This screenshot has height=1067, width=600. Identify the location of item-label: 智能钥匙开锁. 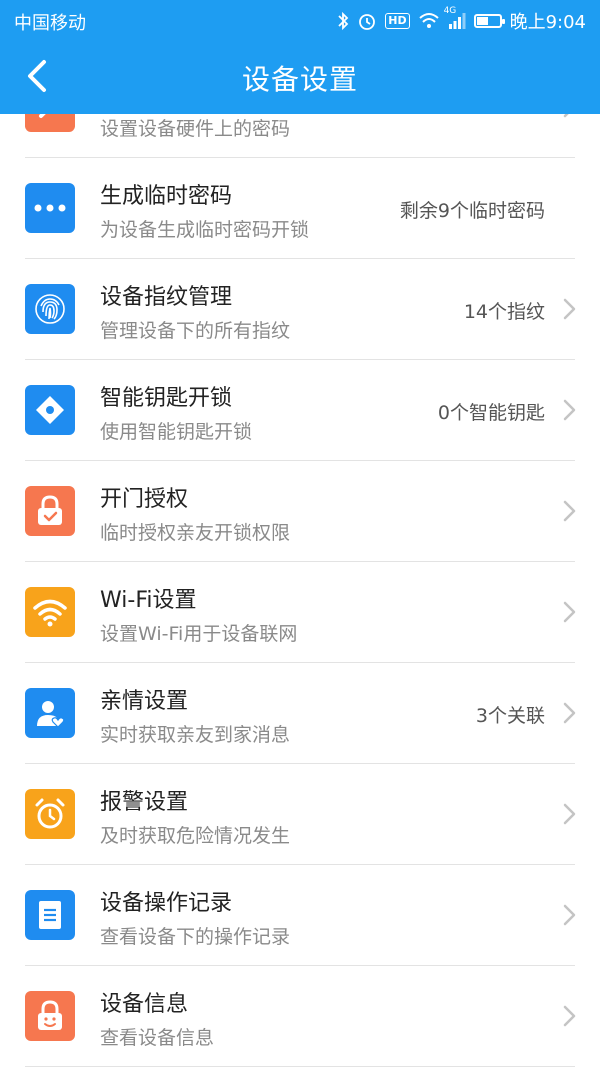
(166, 398).